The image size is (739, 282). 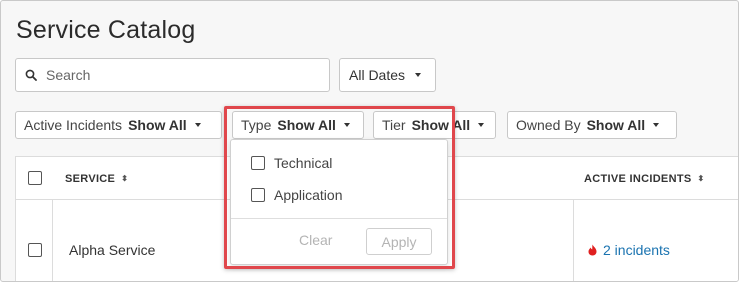 I want to click on row-checkbox, so click(x=35, y=250).